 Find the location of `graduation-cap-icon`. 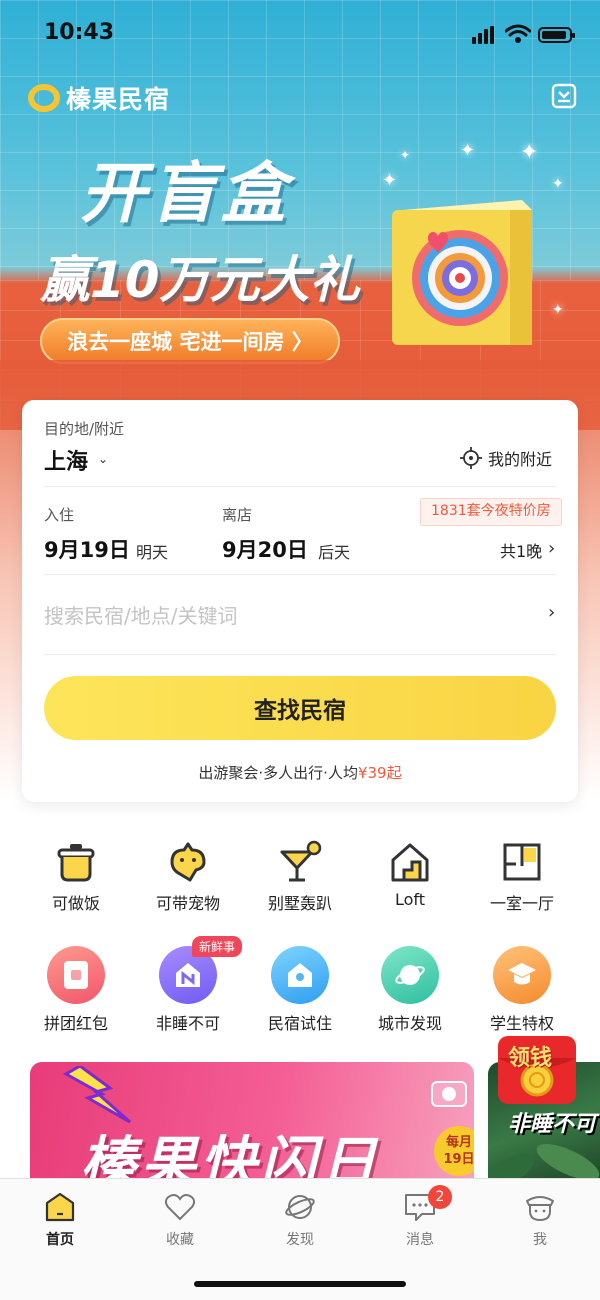

graduation-cap-icon is located at coordinates (522, 975).